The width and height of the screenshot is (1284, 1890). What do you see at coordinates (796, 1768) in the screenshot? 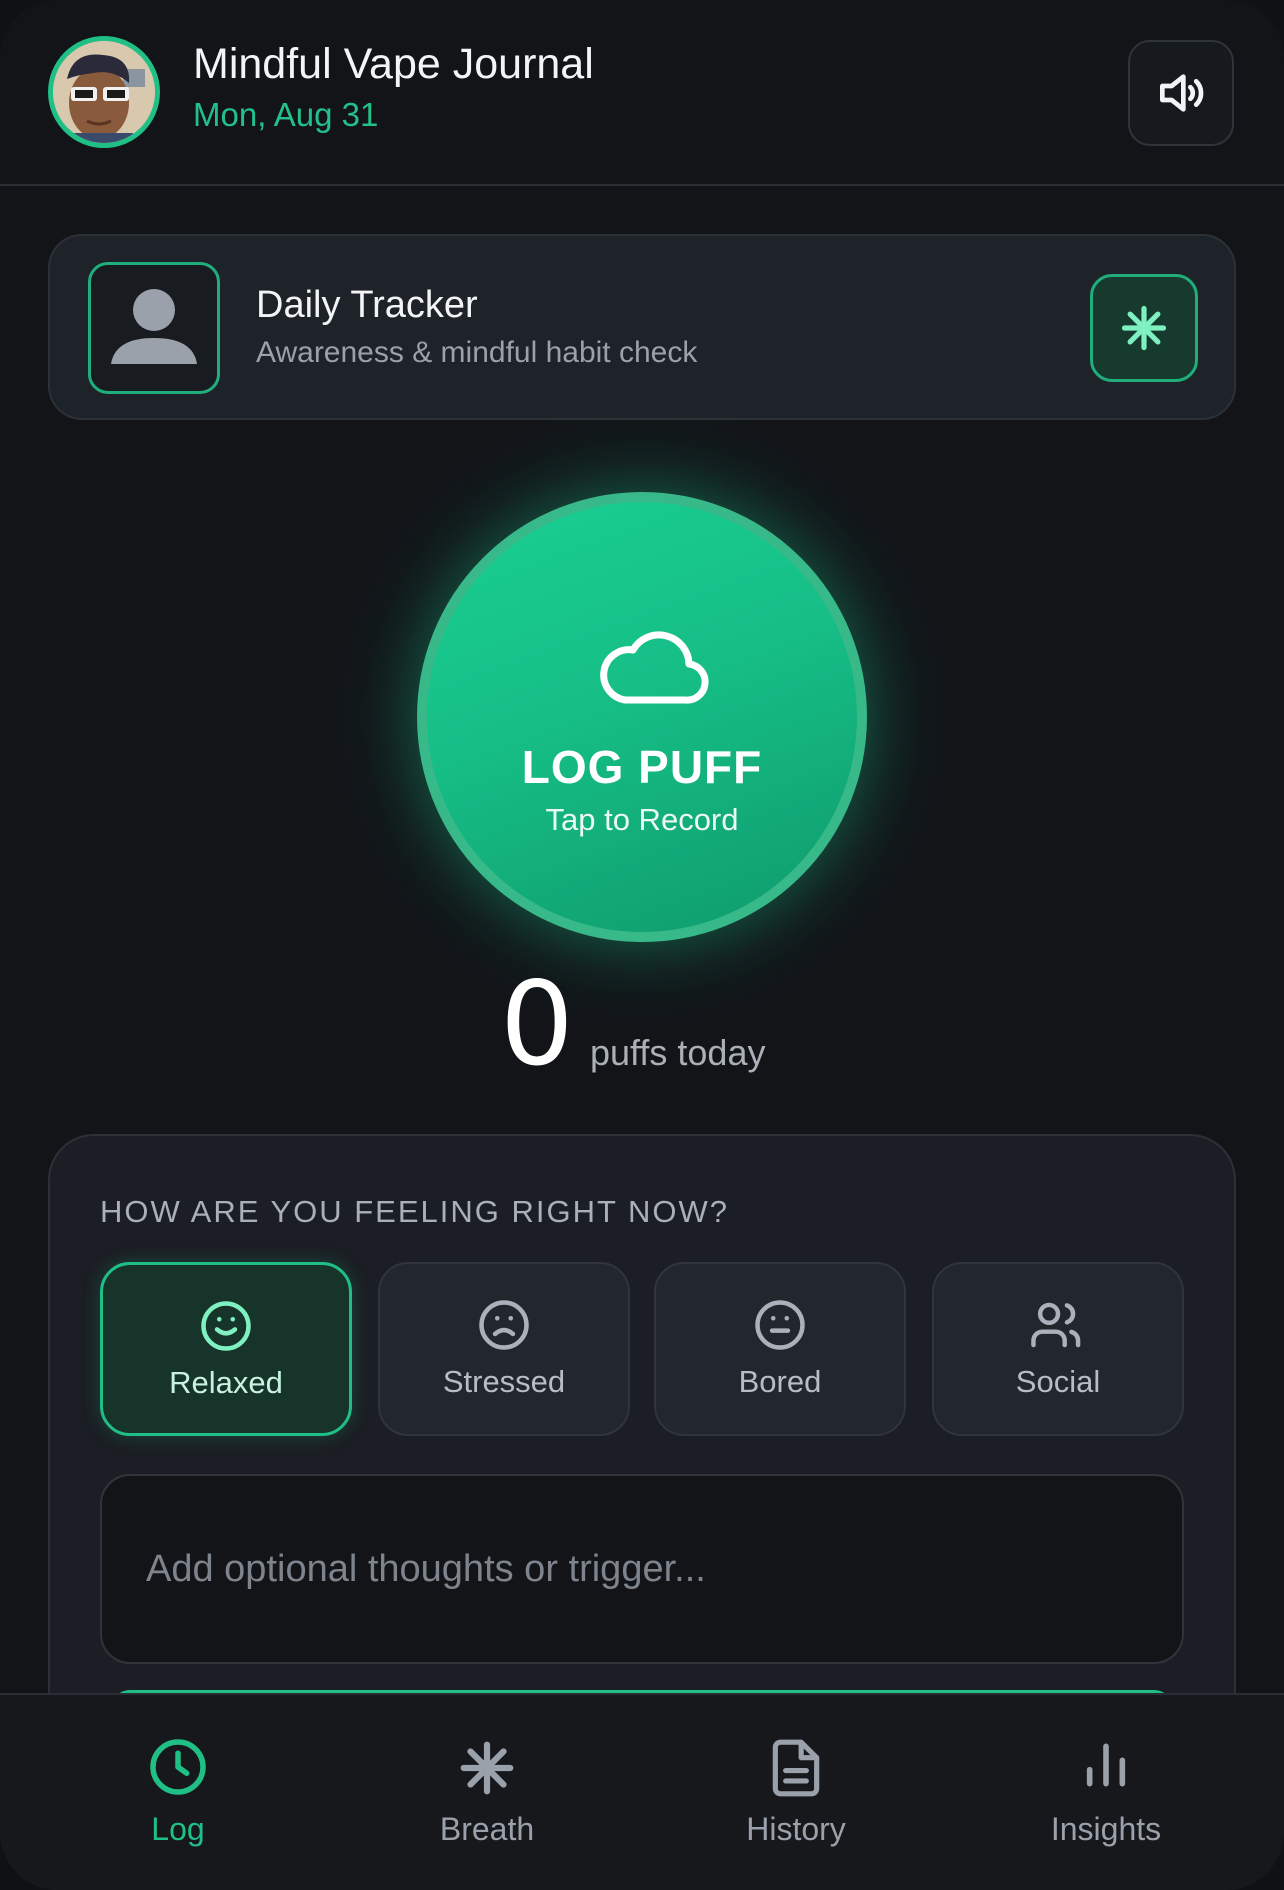
I see `document-icon` at bounding box center [796, 1768].